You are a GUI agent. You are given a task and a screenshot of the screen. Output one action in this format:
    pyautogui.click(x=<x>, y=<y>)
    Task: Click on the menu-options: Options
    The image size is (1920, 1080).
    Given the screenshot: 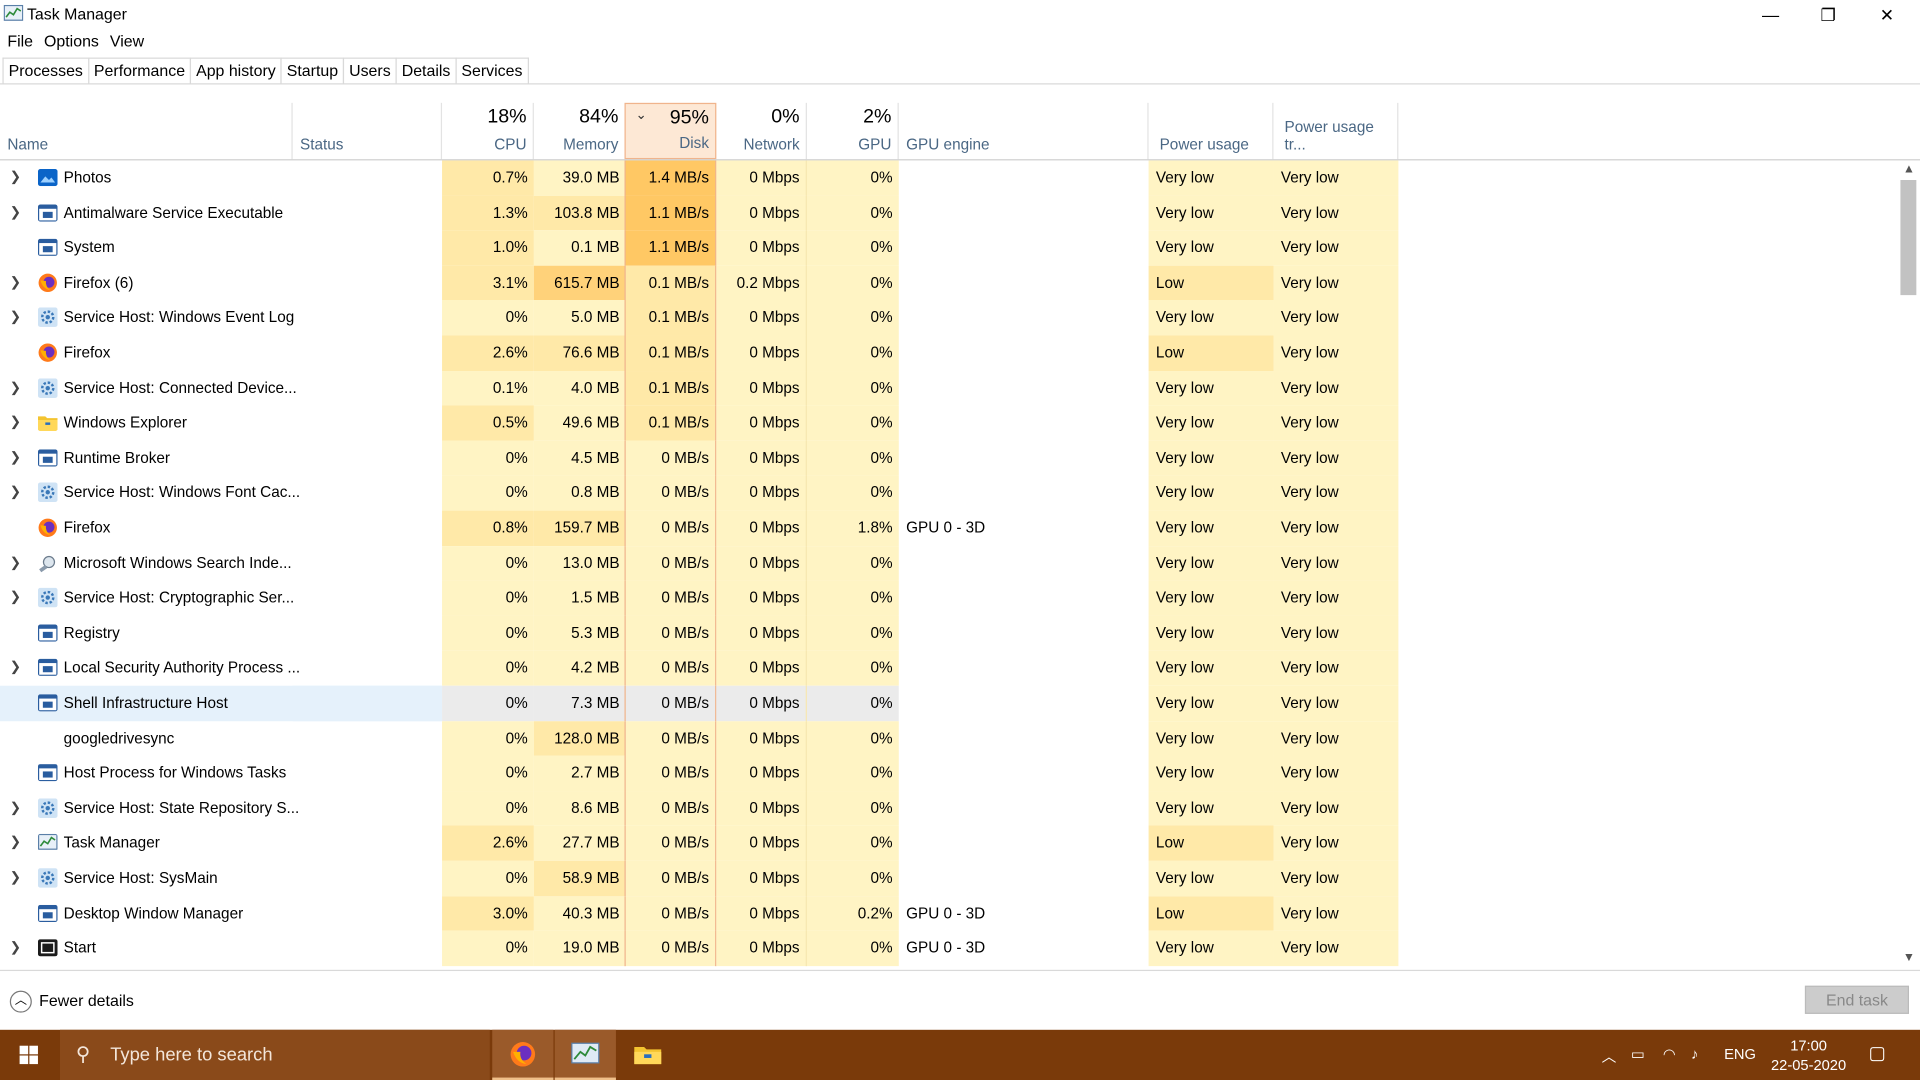 What is the action you would take?
    pyautogui.click(x=70, y=42)
    